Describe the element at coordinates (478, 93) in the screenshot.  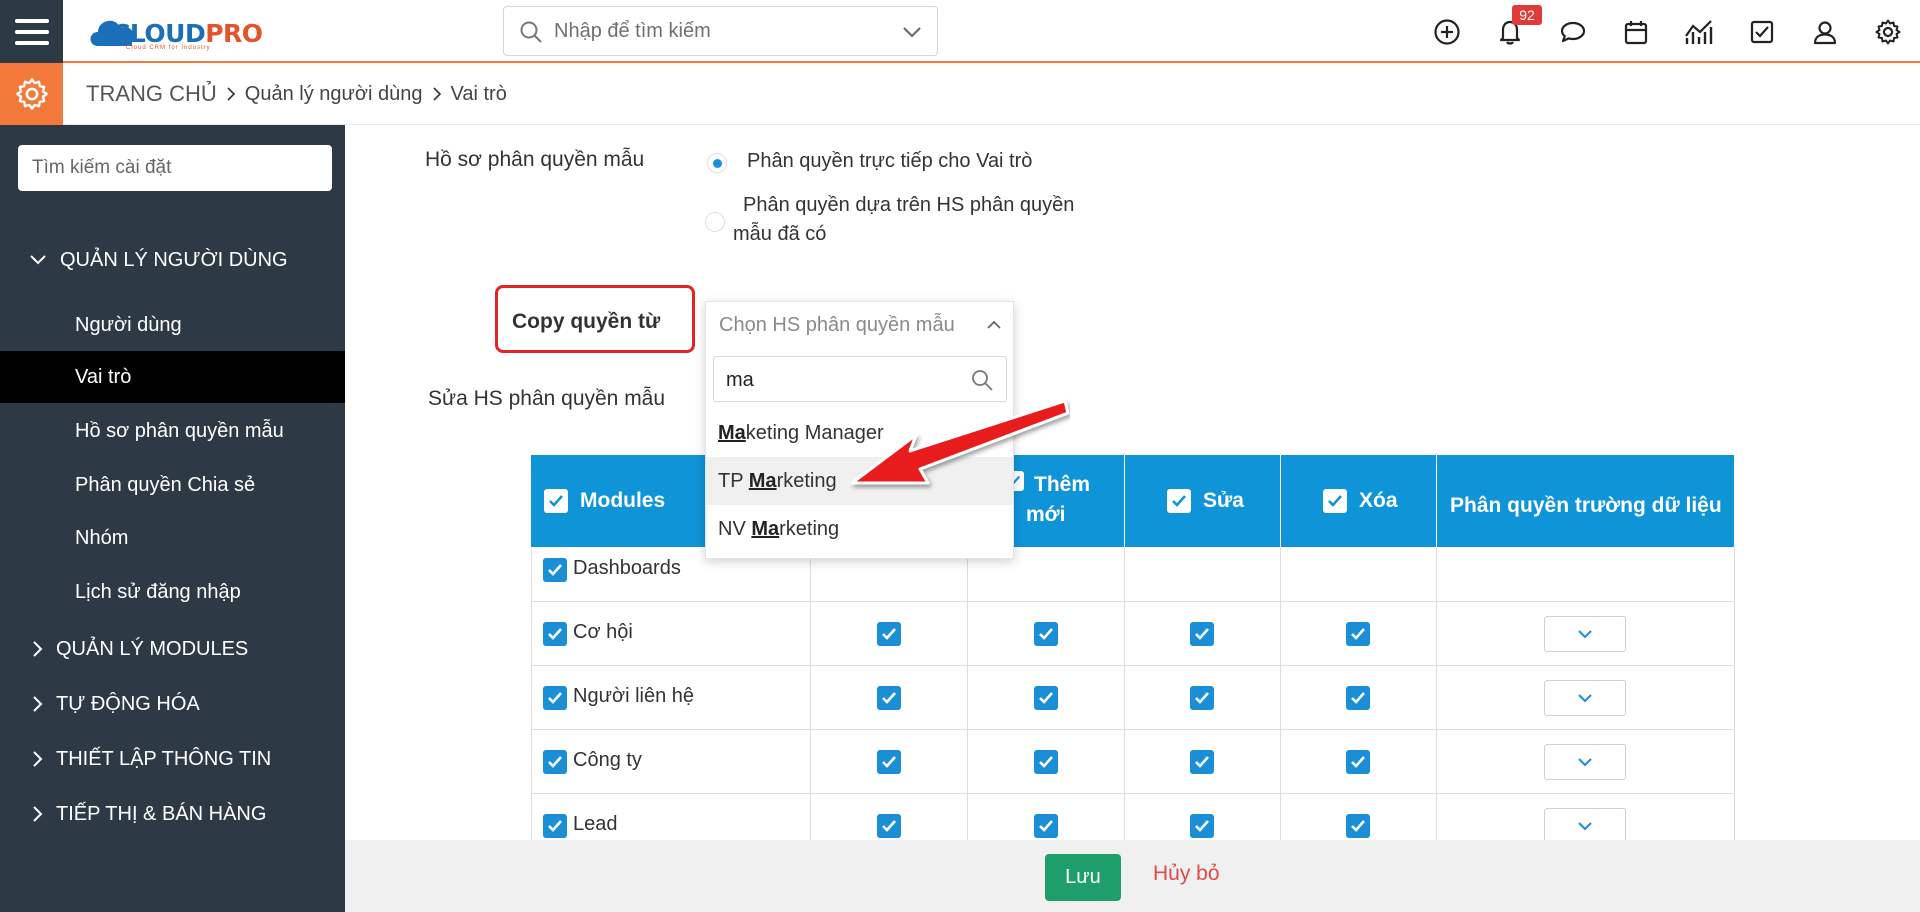
I see `breadcrumb-roles: Vai trò` at that location.